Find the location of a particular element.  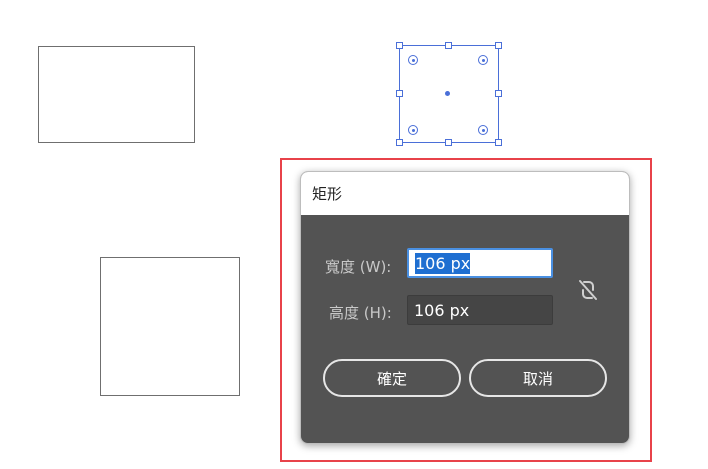

width-label: 寬度 (W): is located at coordinates (358, 267).